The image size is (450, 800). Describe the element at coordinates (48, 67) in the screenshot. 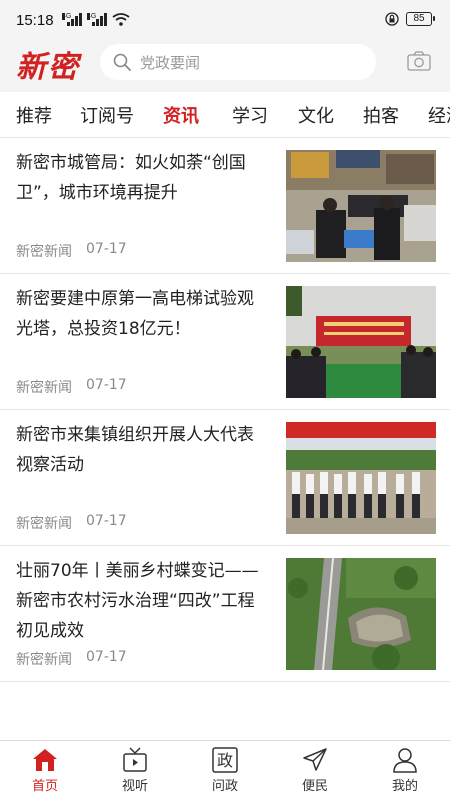

I see `app-logo: 新密` at that location.